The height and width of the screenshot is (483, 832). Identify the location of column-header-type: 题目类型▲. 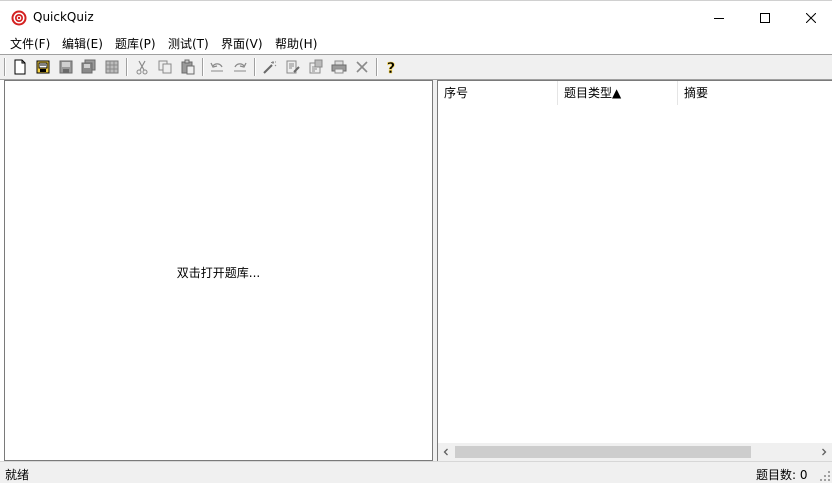
(618, 93).